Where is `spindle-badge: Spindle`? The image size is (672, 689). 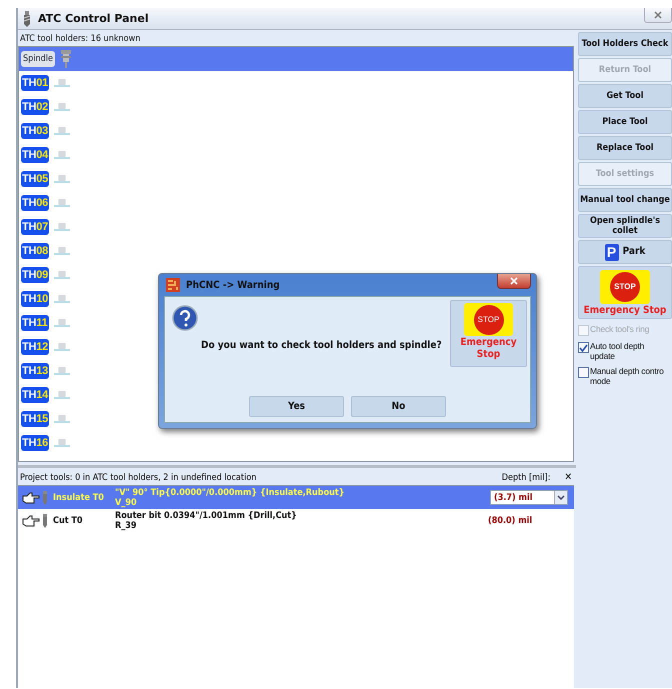
spindle-badge: Spindle is located at coordinates (38, 59).